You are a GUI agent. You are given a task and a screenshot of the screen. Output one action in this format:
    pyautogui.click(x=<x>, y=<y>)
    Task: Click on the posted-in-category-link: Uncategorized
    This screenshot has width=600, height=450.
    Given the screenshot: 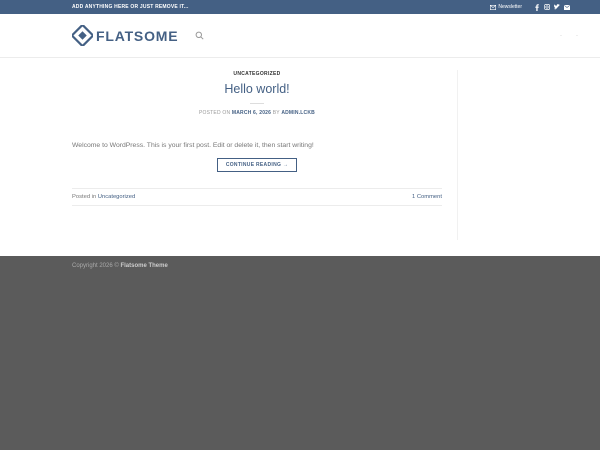 What is the action you would take?
    pyautogui.click(x=116, y=197)
    